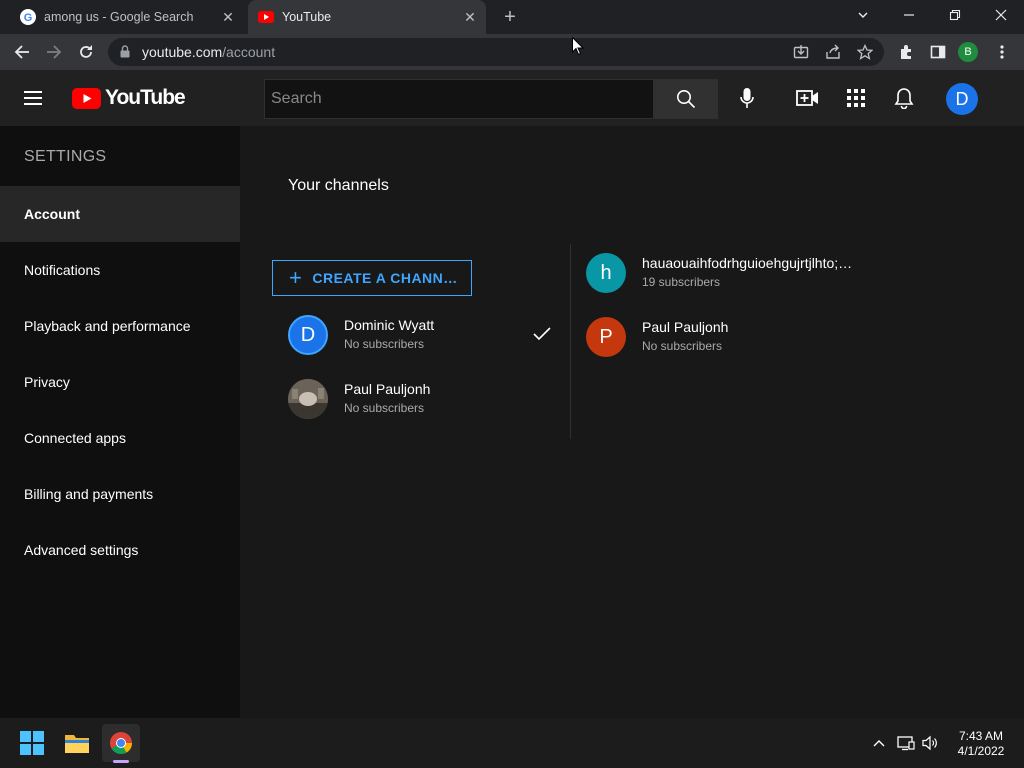 The image size is (1024, 768). What do you see at coordinates (120, 494) in the screenshot?
I see `sidebar-item-billing: Billing and payments` at bounding box center [120, 494].